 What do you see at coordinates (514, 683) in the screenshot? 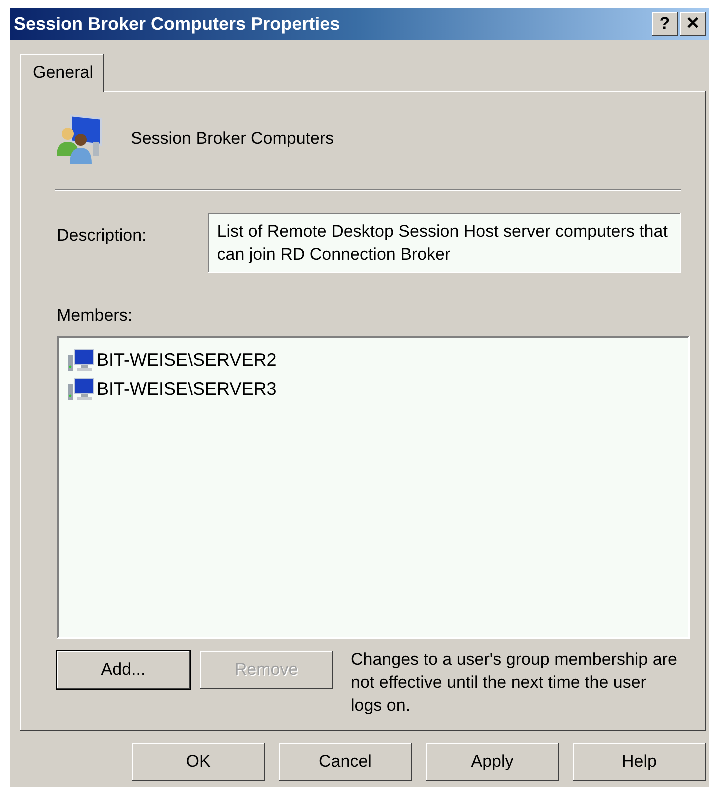
I see `membership-note: Changes to a user's group membership are not effective until the next time the user logs on.` at bounding box center [514, 683].